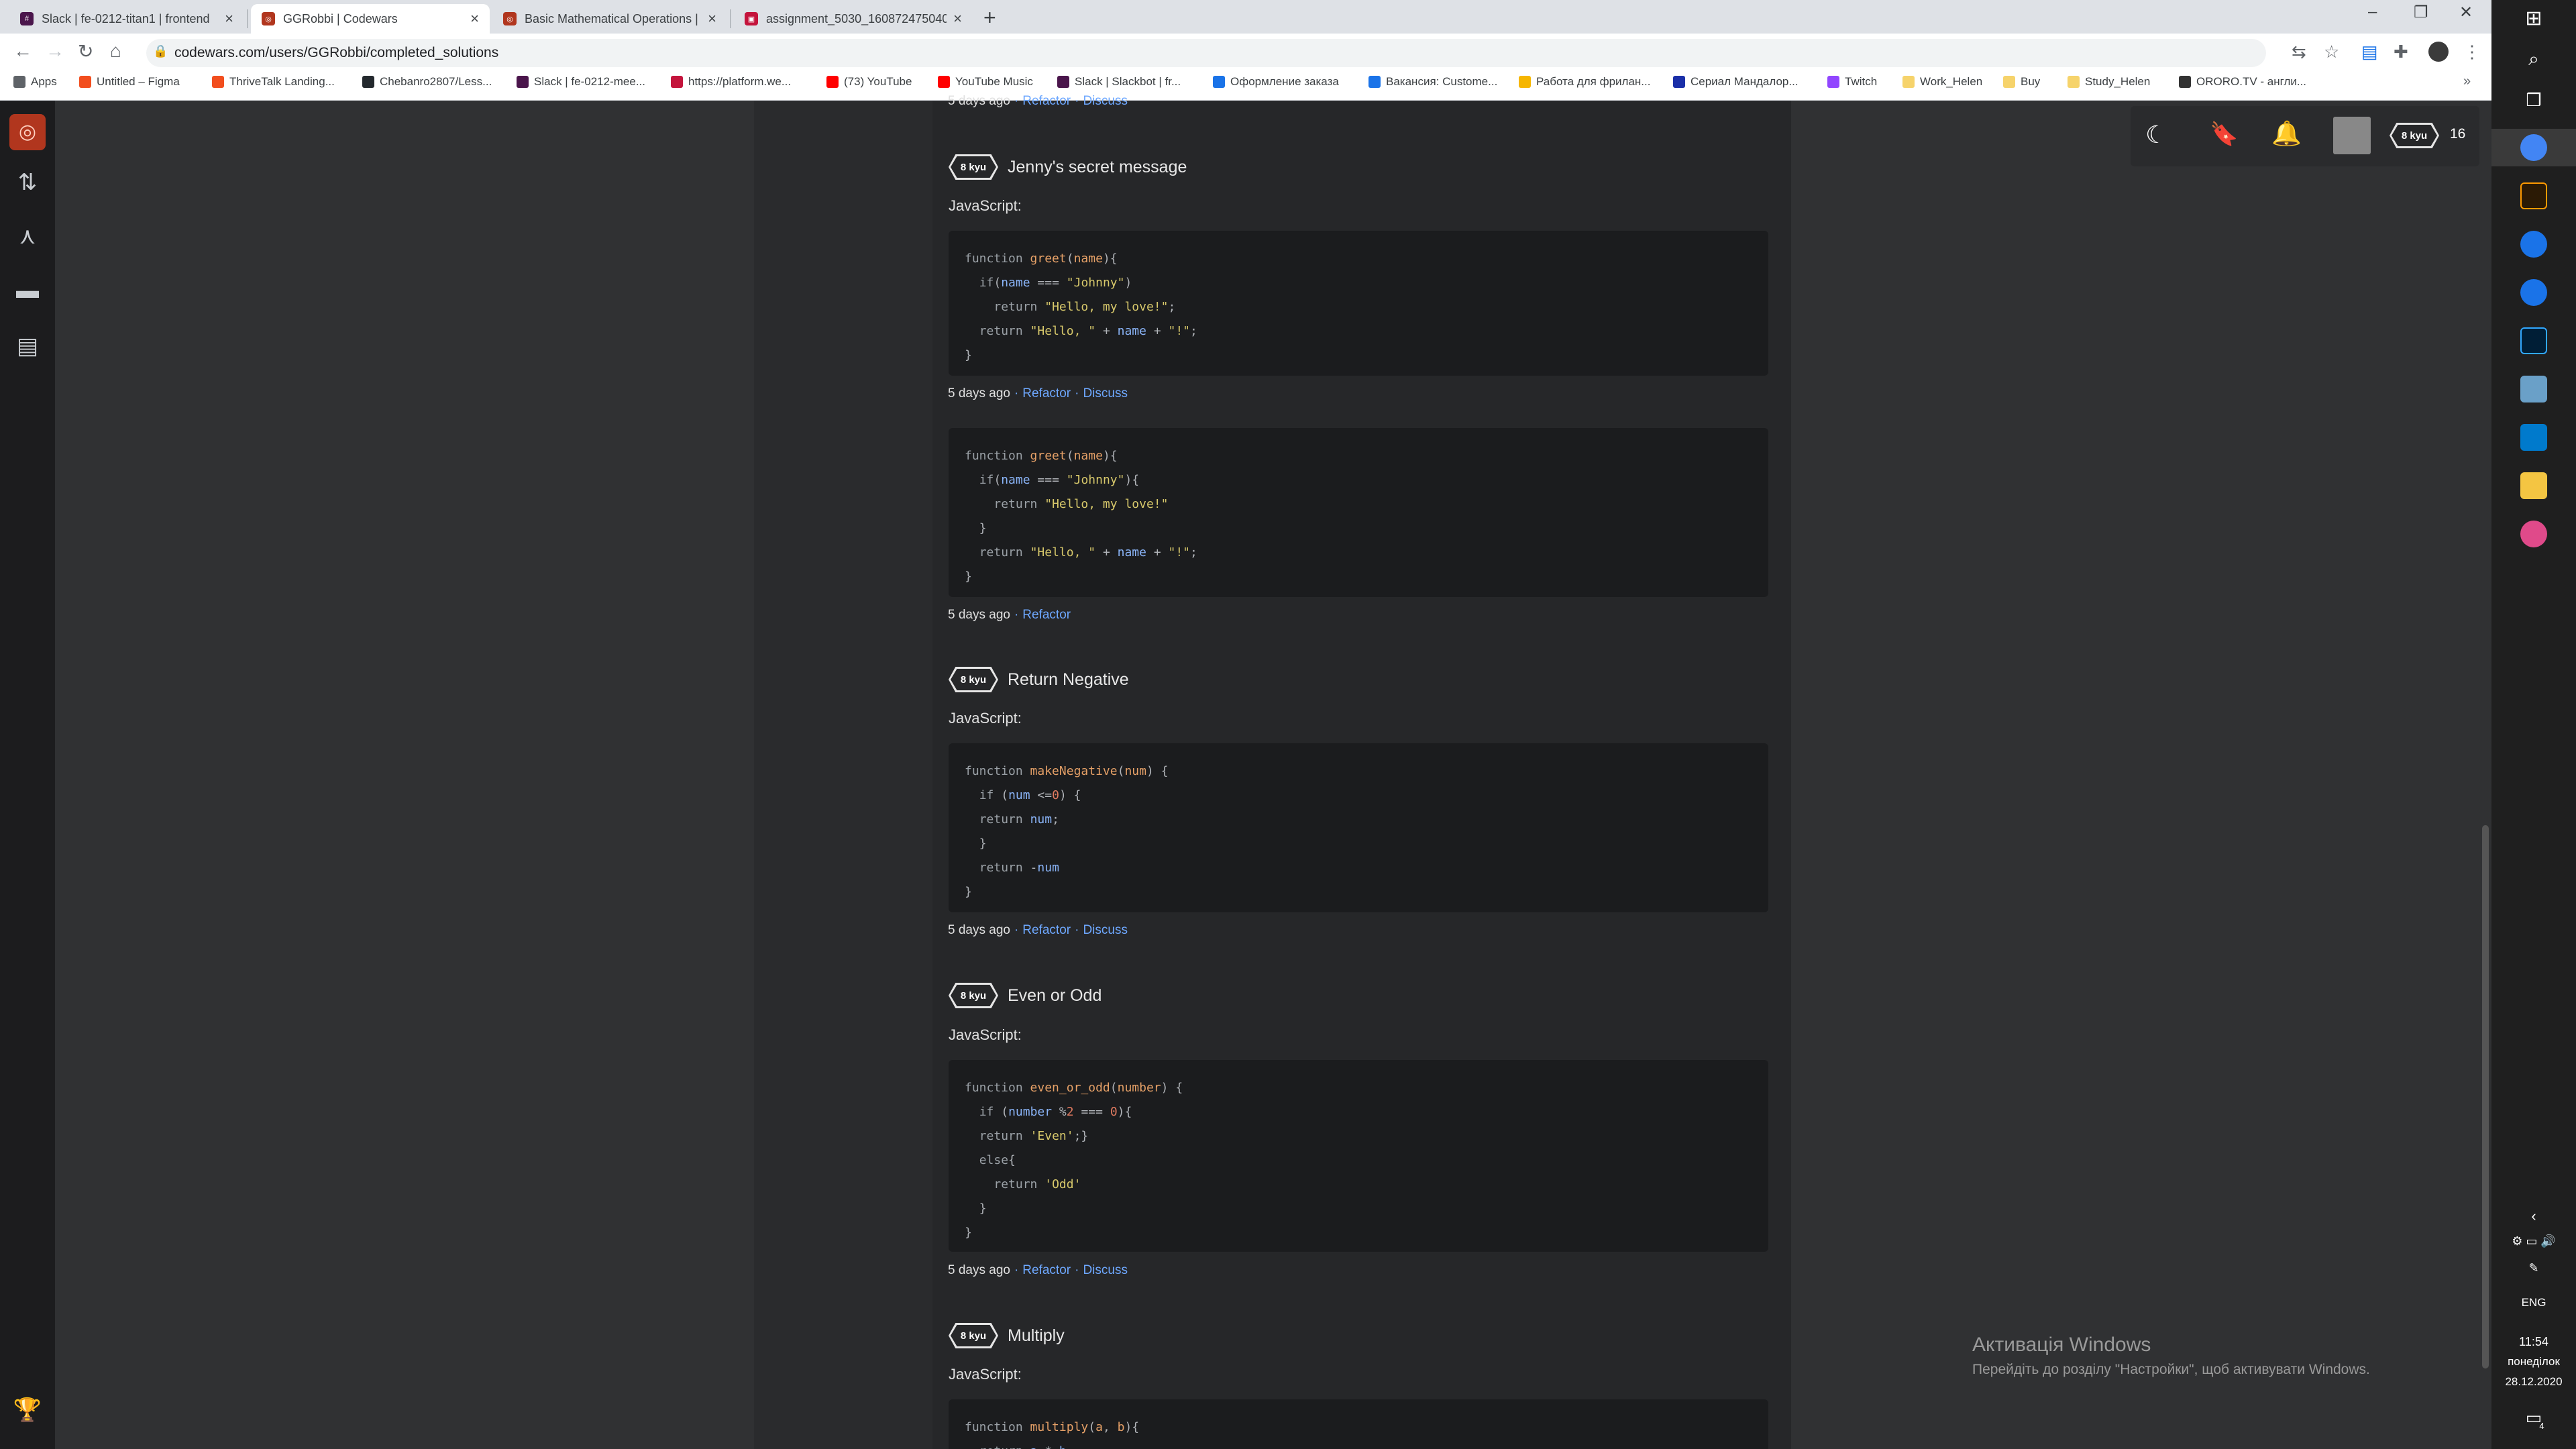 Image resolution: width=2576 pixels, height=1449 pixels. I want to click on dark-mode-icon: ☾, so click(2156, 135).